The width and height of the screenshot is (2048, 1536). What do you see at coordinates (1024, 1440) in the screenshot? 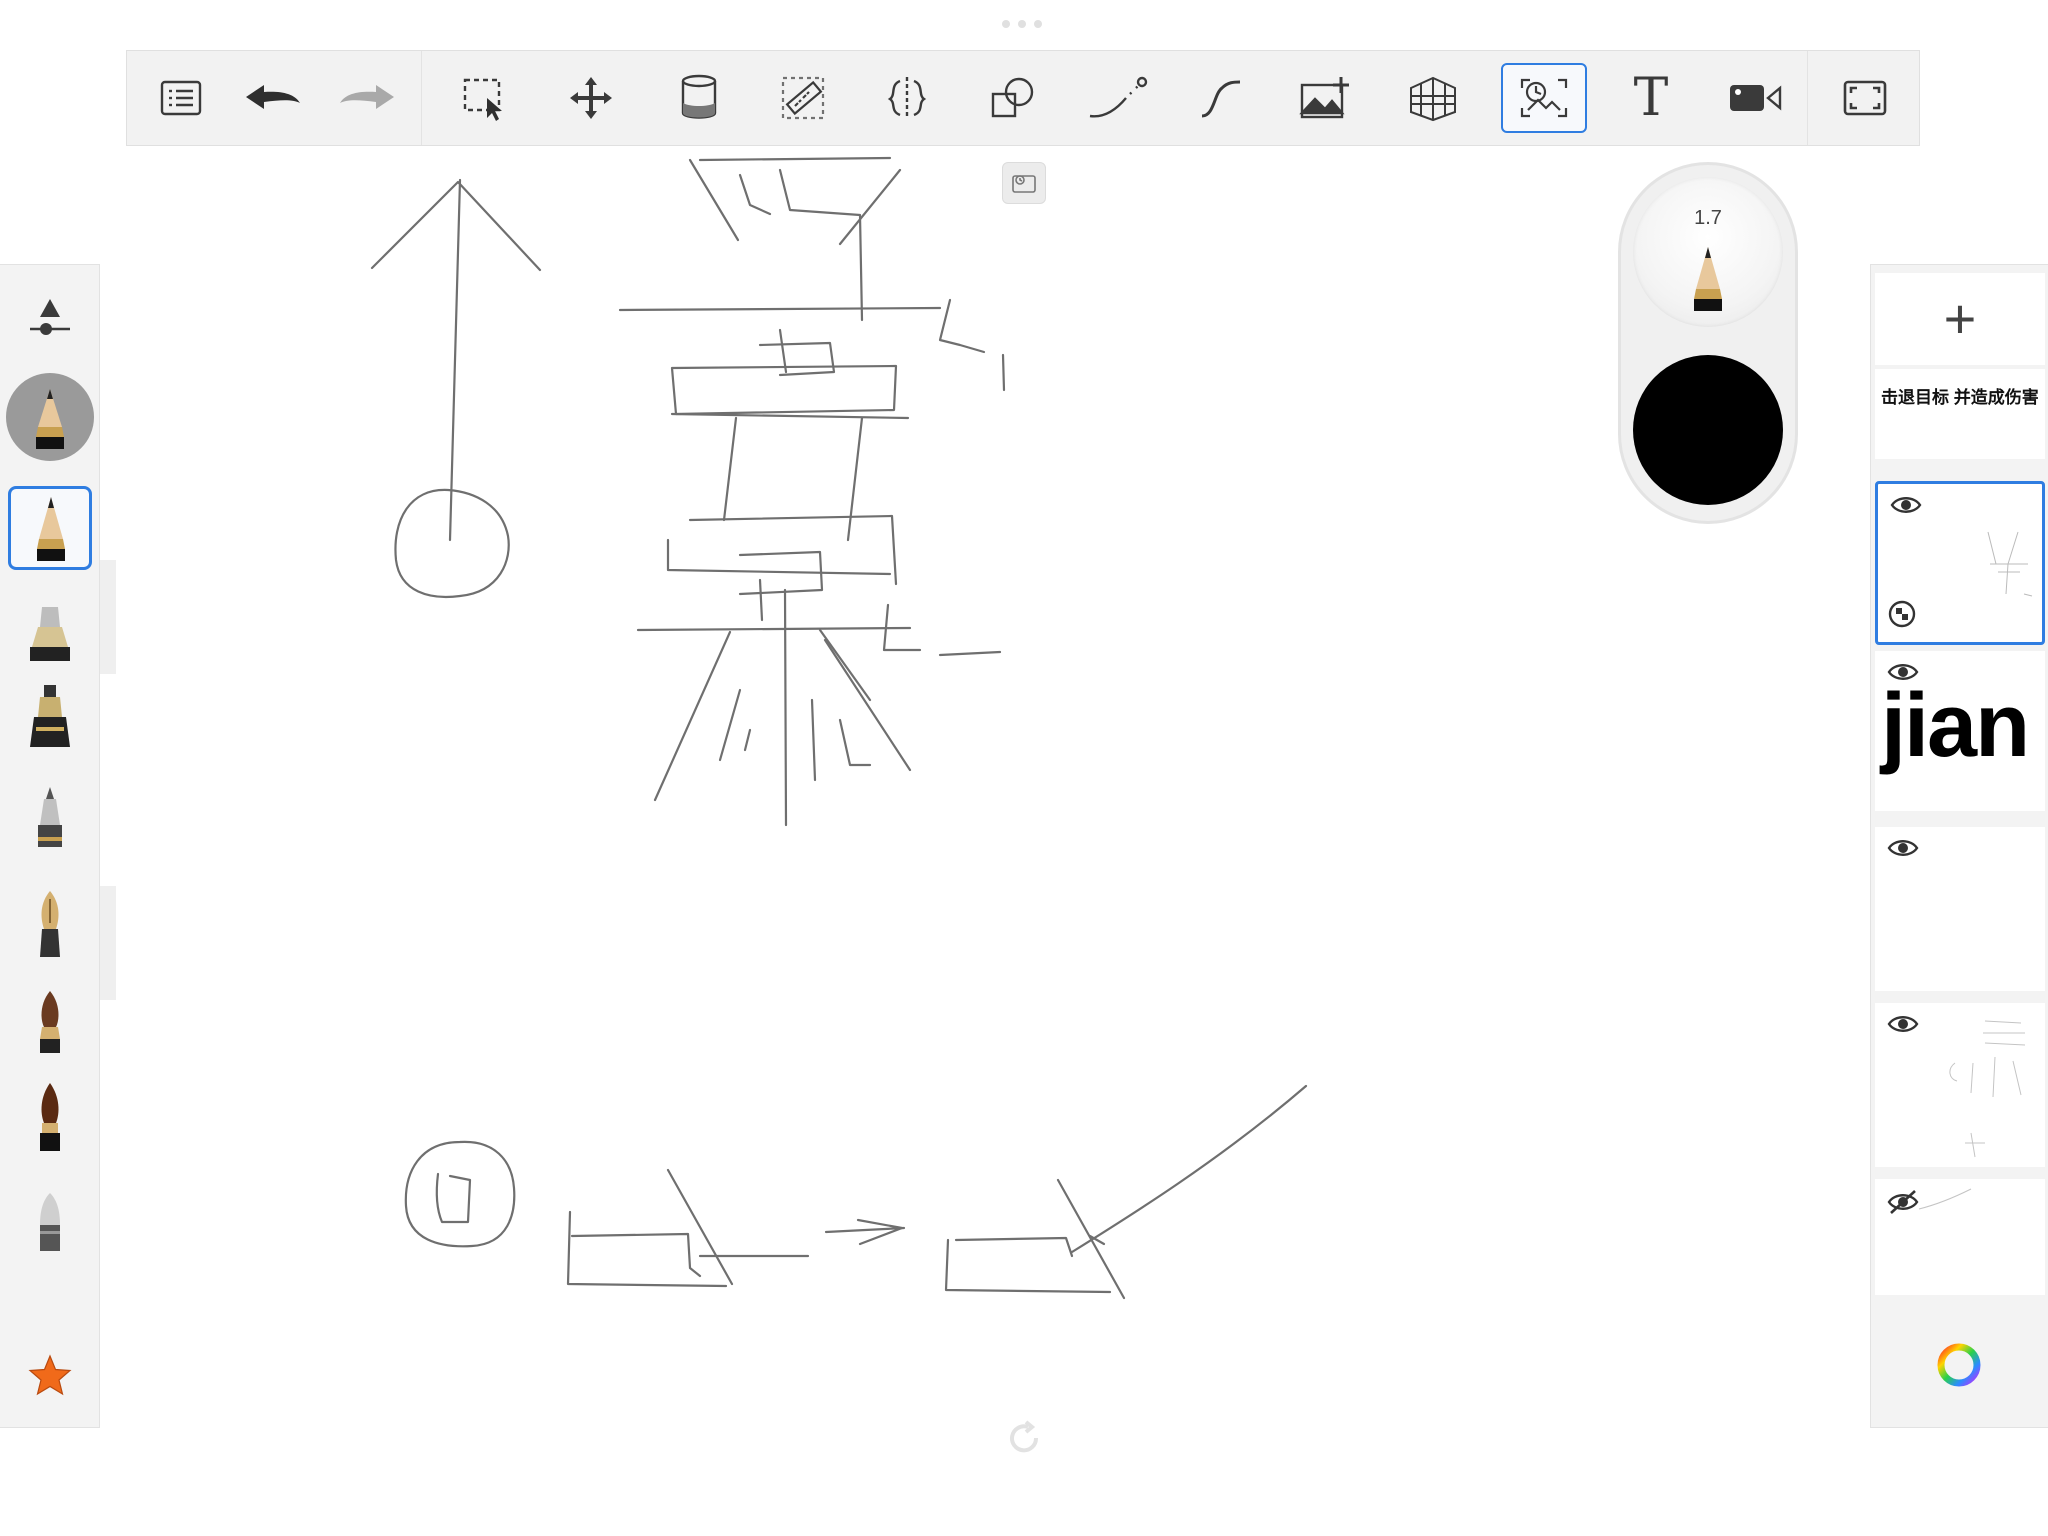
I see `canvas-rotate-icon` at bounding box center [1024, 1440].